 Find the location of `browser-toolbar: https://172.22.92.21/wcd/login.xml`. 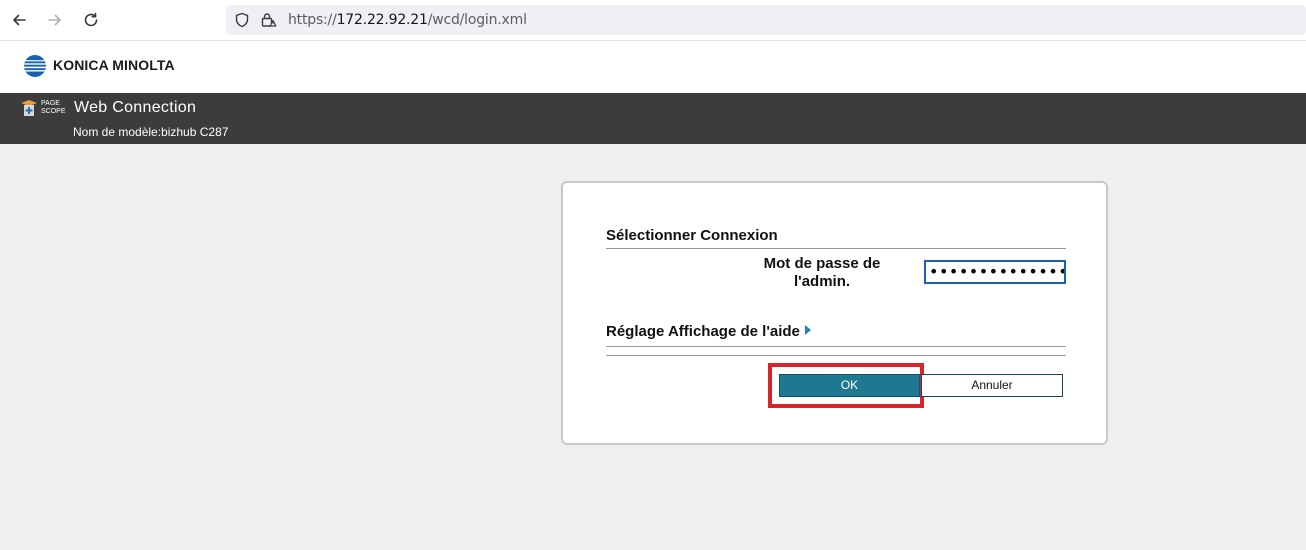

browser-toolbar: https://172.22.92.21/wcd/login.xml is located at coordinates (653, 20).